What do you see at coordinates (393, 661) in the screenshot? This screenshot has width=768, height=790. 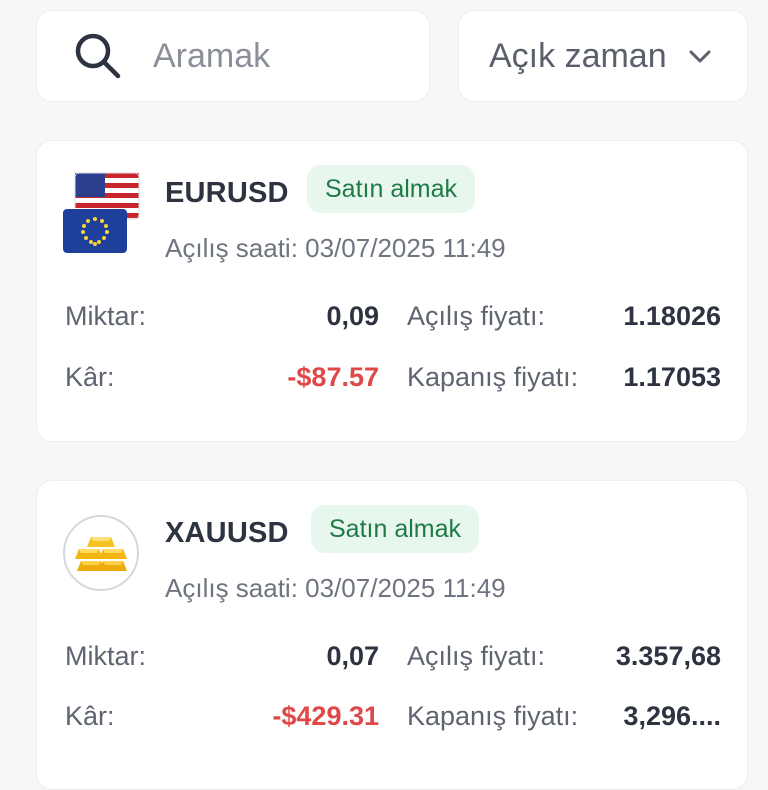 I see `amount-row: Miktar: 0,07 Açılış fiyatı: 3.357,68` at bounding box center [393, 661].